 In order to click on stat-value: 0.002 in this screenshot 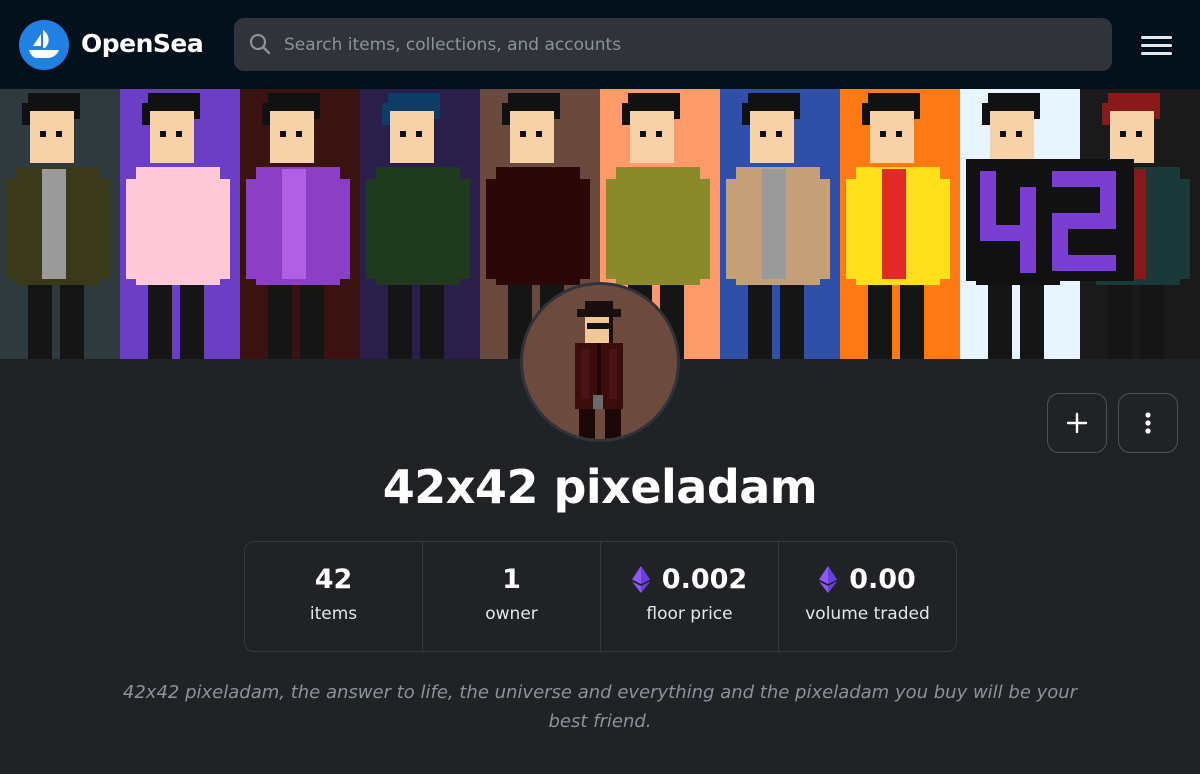, I will do `click(704, 579)`.